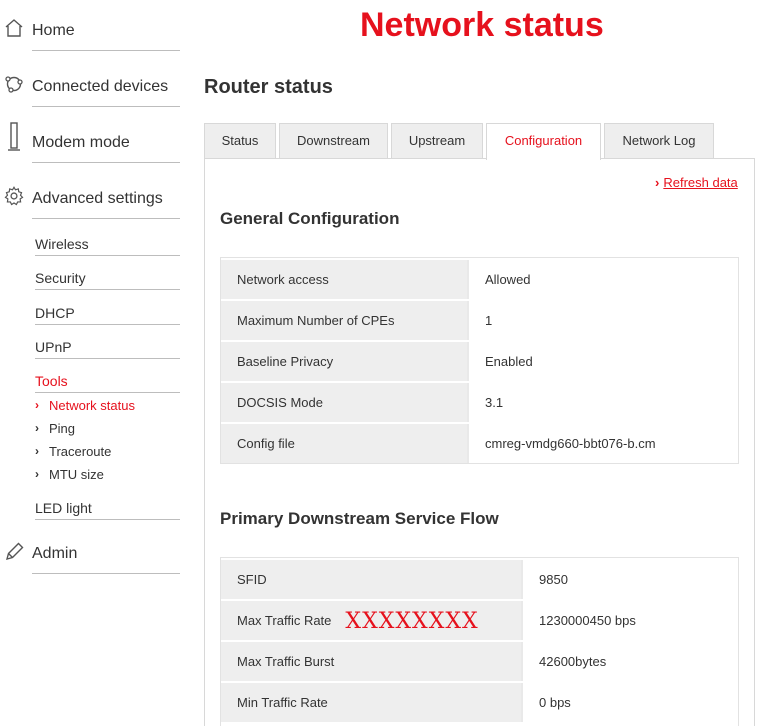  Describe the element at coordinates (62, 428) in the screenshot. I see `tools-item-label: Ping` at that location.